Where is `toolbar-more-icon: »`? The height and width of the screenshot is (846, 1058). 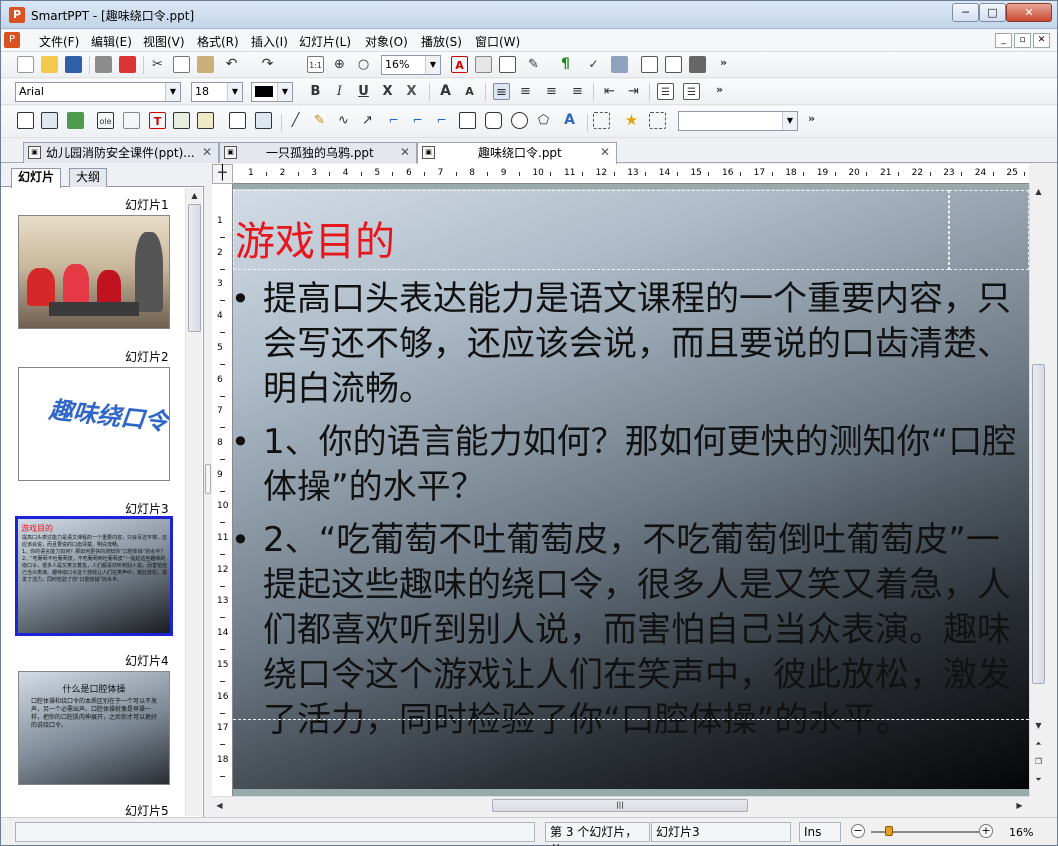
toolbar-more-icon: » is located at coordinates (723, 62).